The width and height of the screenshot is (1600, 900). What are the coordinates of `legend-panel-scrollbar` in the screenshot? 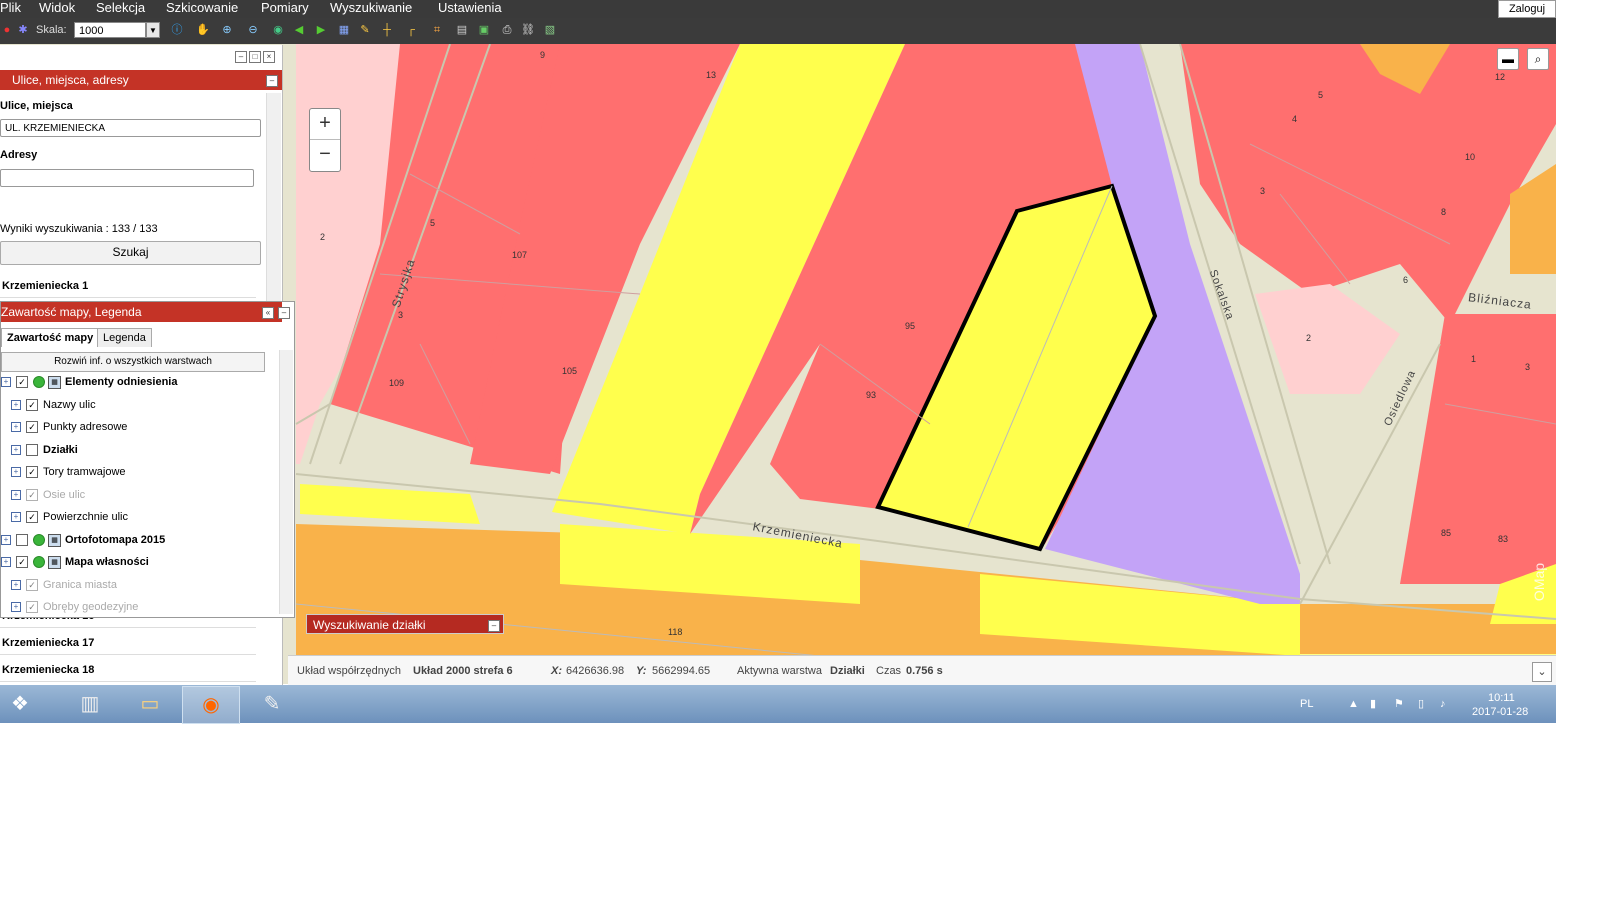 It's located at (286, 482).